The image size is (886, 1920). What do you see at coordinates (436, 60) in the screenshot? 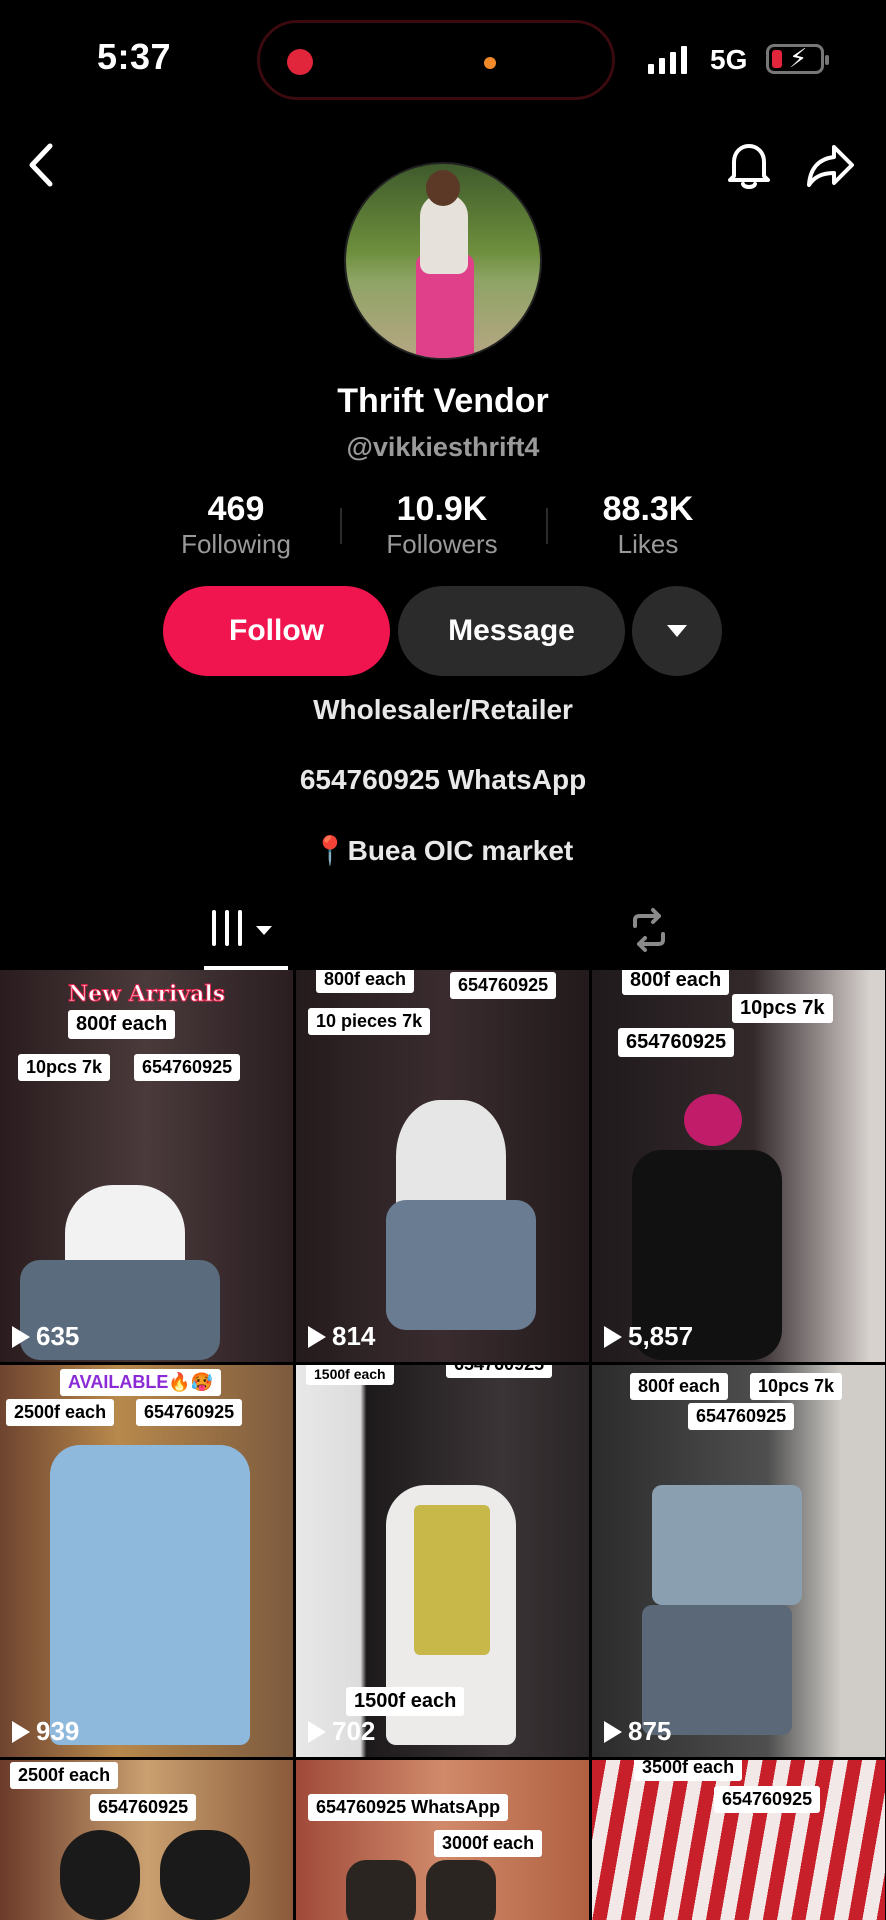
I see `dynamic-island` at bounding box center [436, 60].